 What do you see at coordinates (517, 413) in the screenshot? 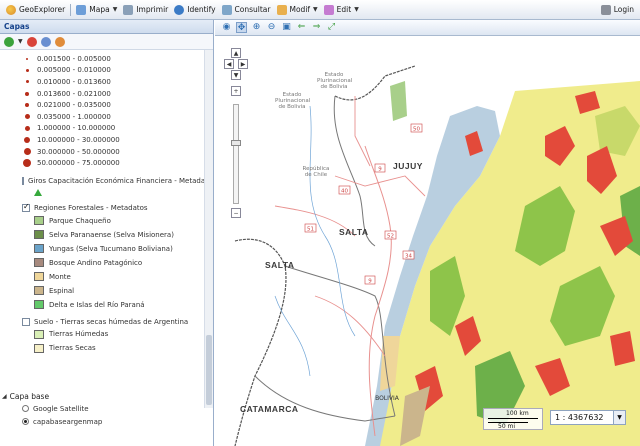
I see `scale-top-label: 100 km` at bounding box center [517, 413].